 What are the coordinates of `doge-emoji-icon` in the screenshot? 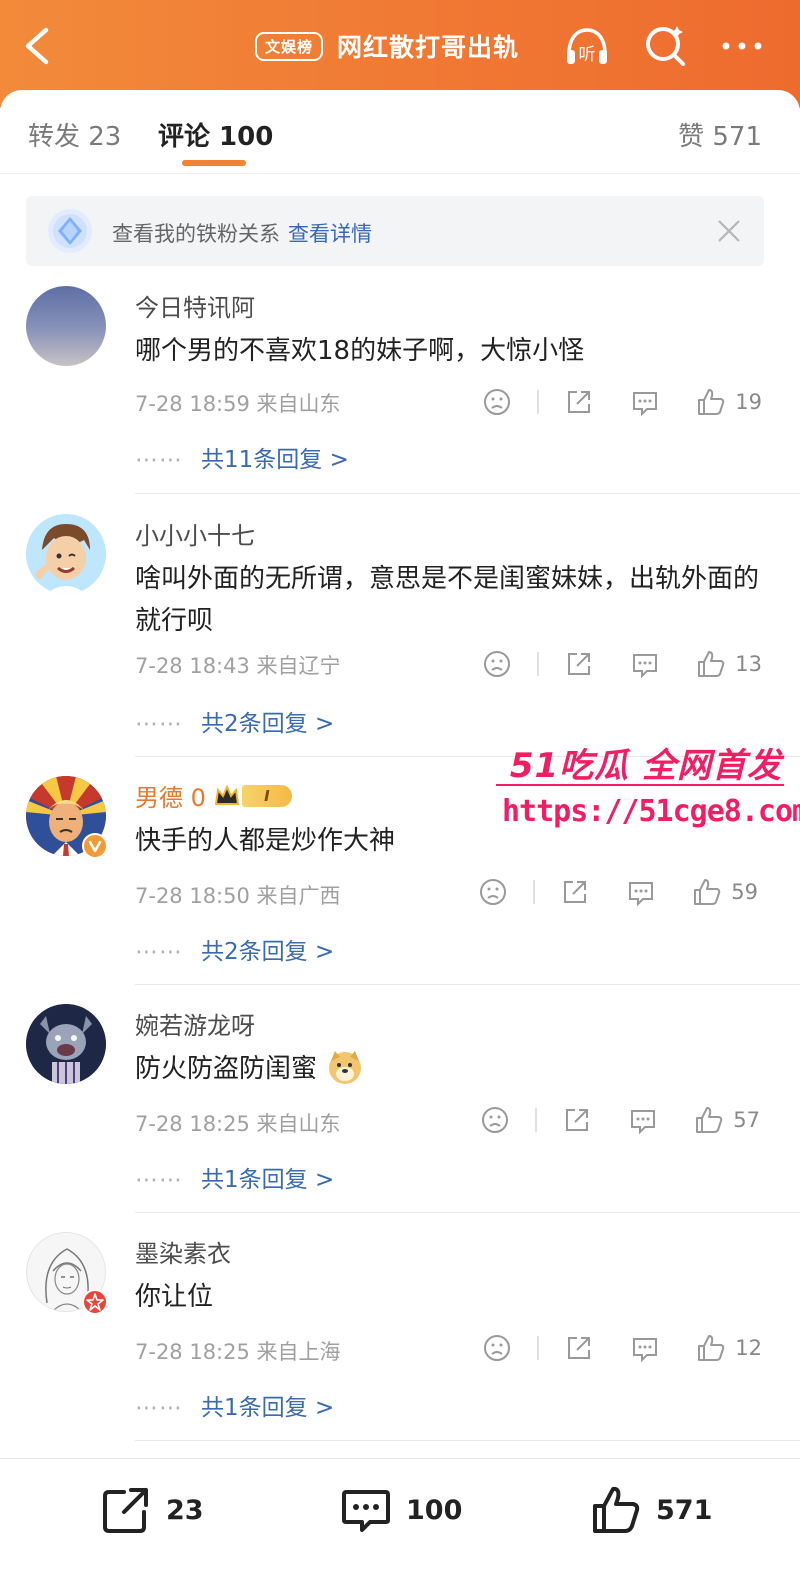 It's located at (345, 1067).